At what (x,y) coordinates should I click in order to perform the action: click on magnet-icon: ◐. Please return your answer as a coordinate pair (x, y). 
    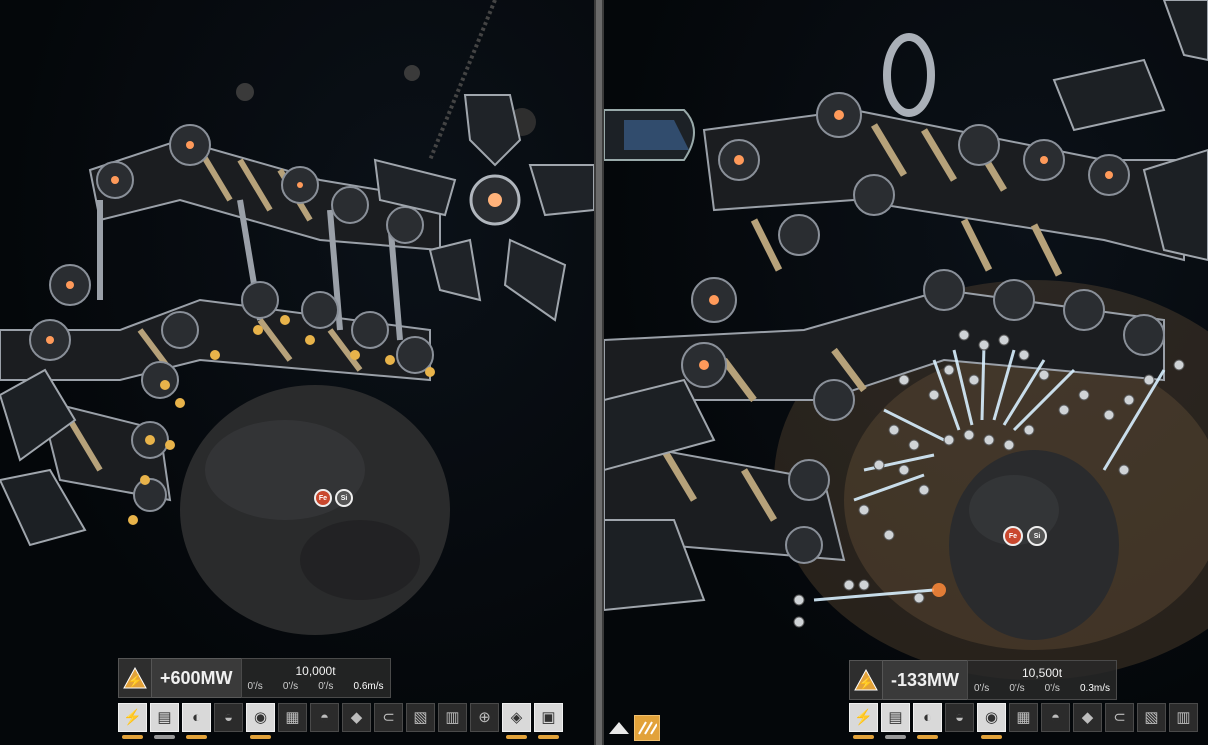
    Looking at the image, I should click on (927, 717).